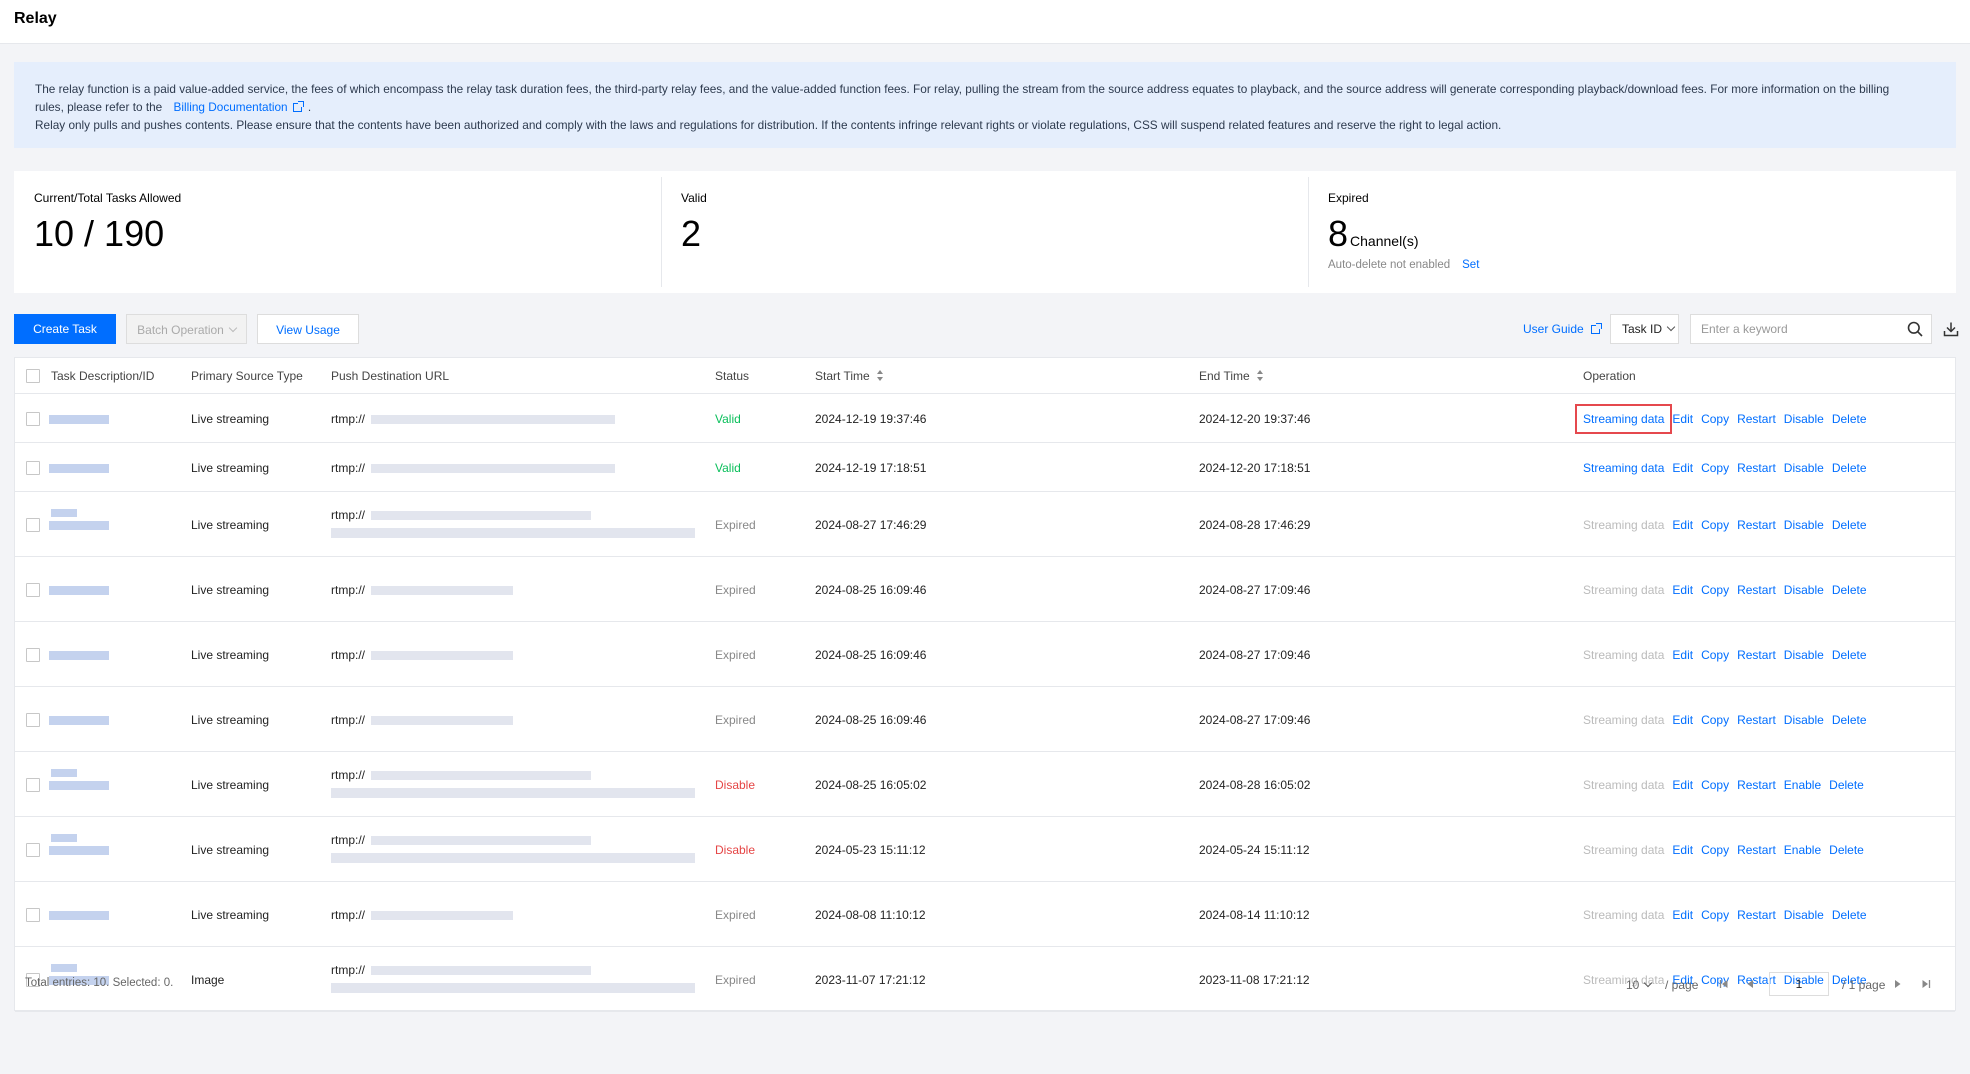 This screenshot has width=1970, height=1074. Describe the element at coordinates (1644, 329) in the screenshot. I see `search-field-select: Task ID` at that location.